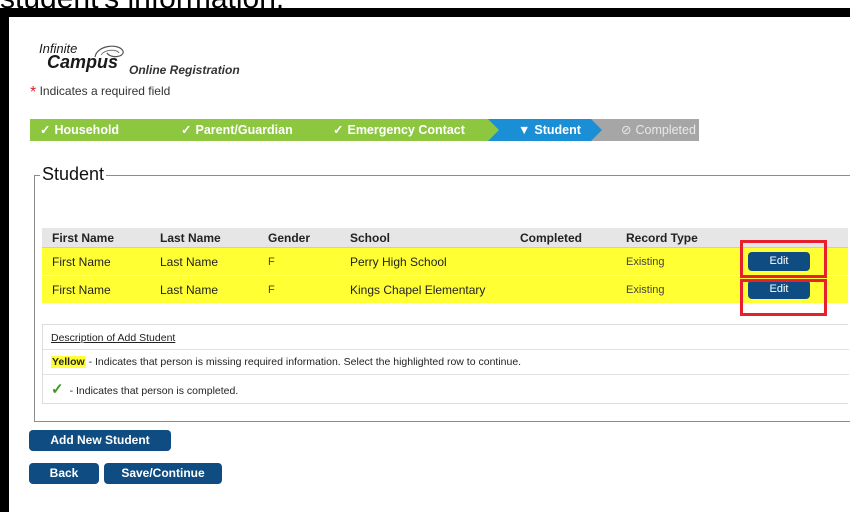 This screenshot has height=512, width=850. What do you see at coordinates (154, 391) in the screenshot?
I see `complete-legend-text: - Indicates that person is completed.` at bounding box center [154, 391].